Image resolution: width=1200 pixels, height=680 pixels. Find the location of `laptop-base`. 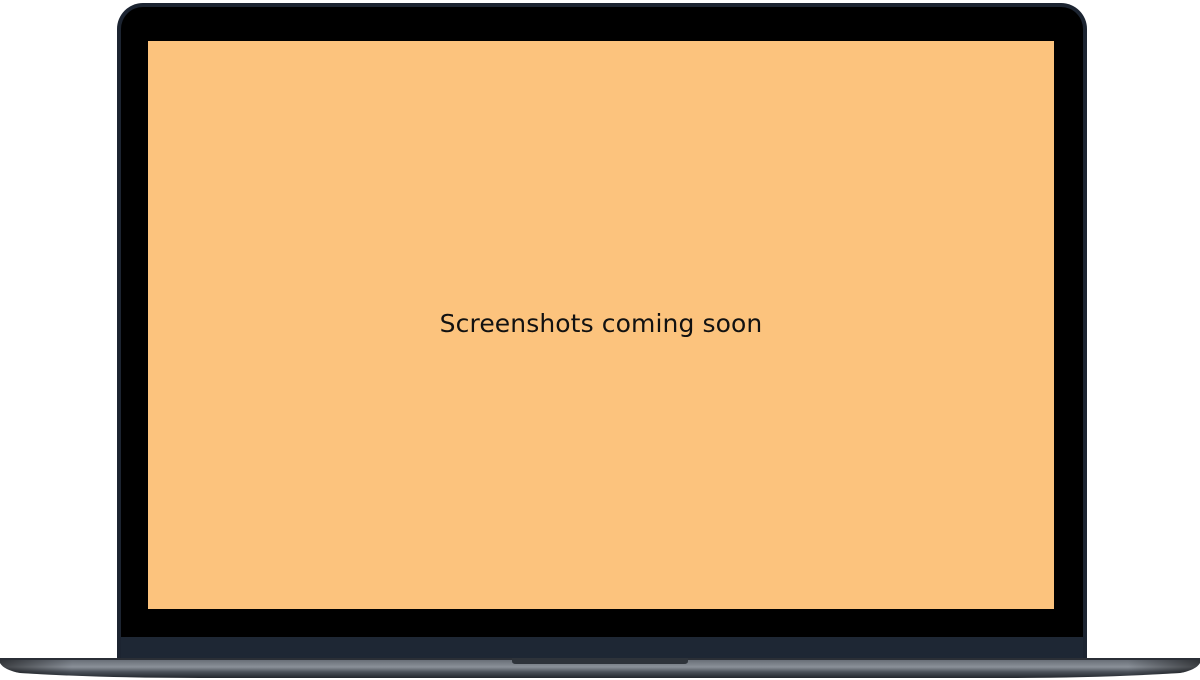

laptop-base is located at coordinates (600, 668).